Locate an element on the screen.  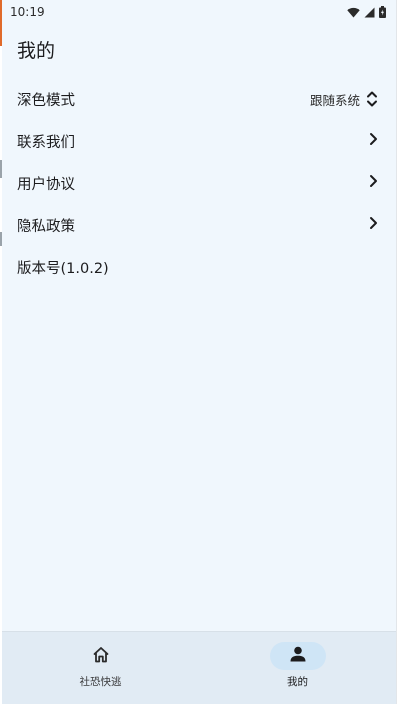
user-agreement-row: 用户协议 is located at coordinates (199, 183).